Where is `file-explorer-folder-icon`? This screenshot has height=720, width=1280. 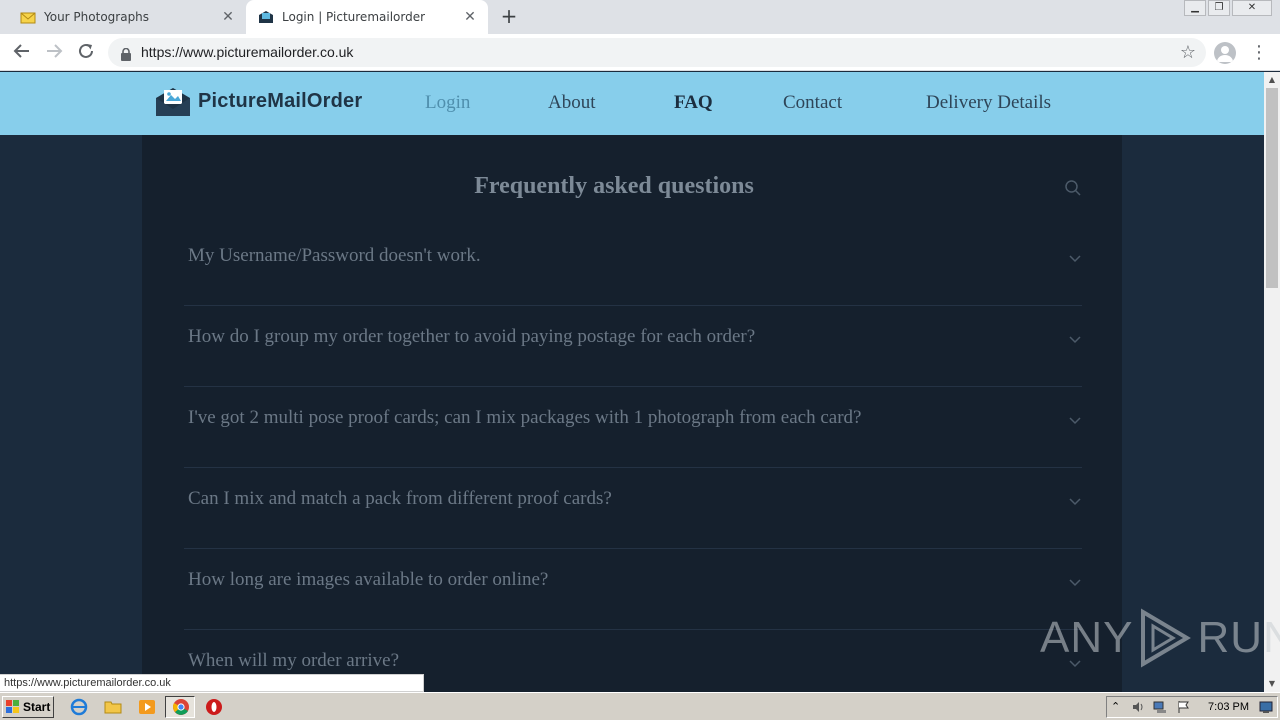
file-explorer-folder-icon is located at coordinates (113, 707).